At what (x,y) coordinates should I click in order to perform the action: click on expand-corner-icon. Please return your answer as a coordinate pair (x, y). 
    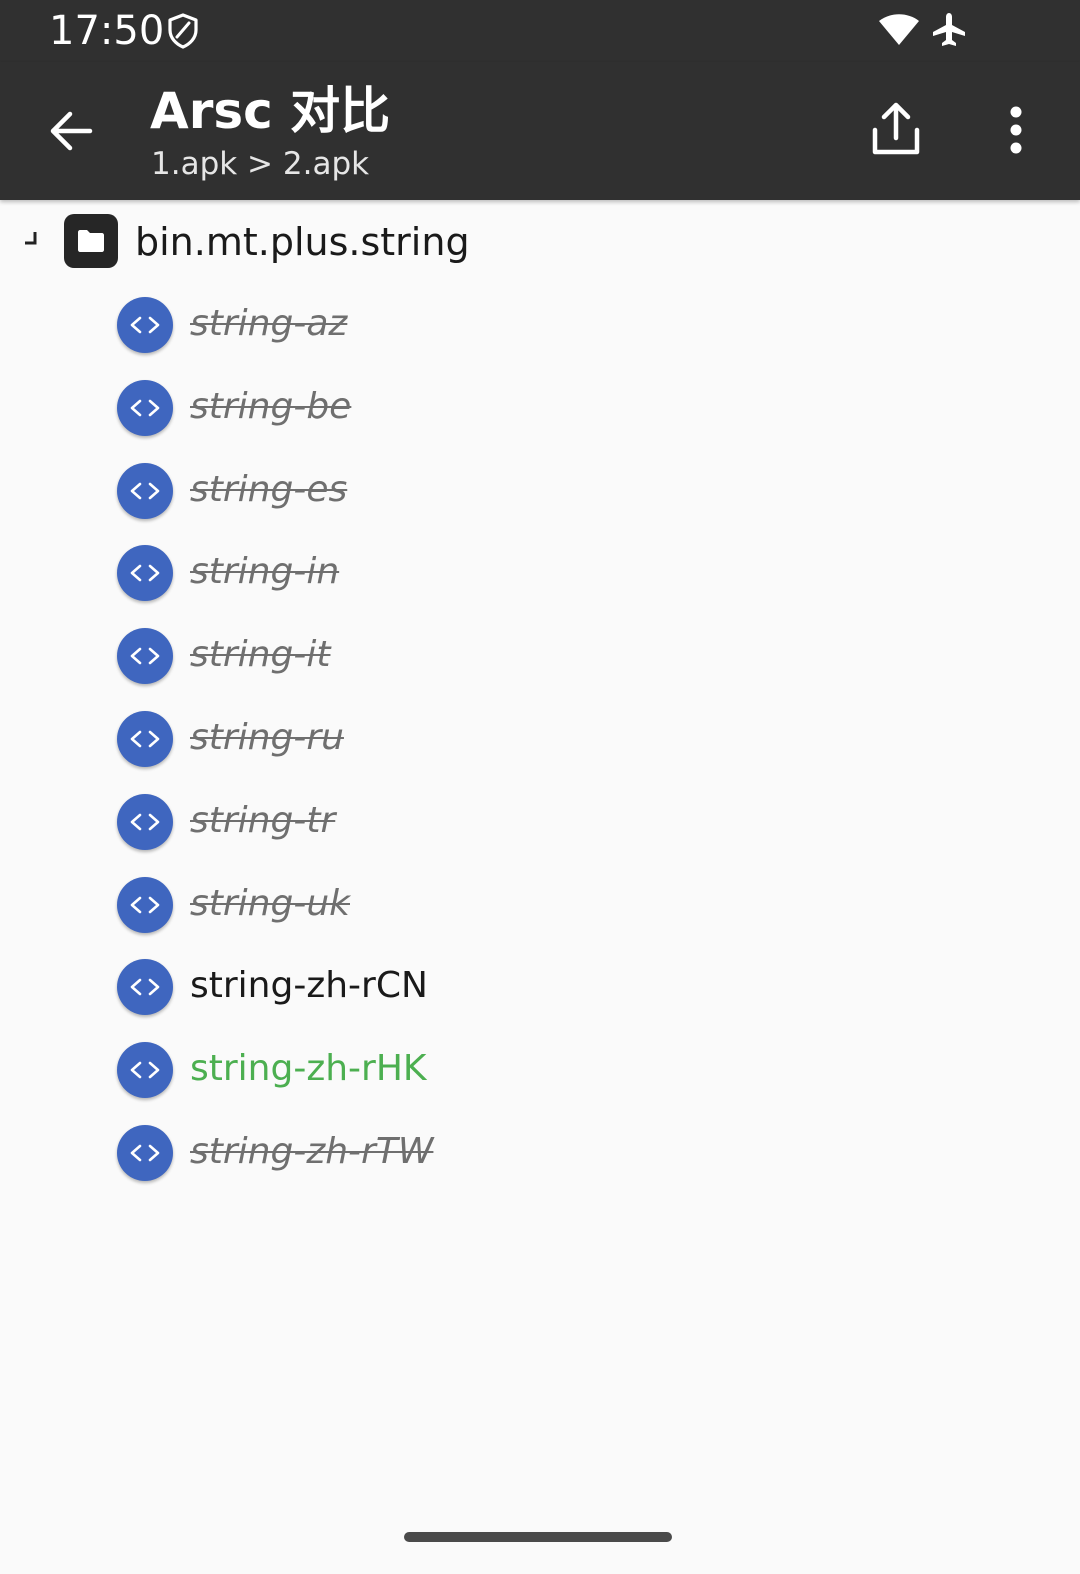
    Looking at the image, I should click on (30, 238).